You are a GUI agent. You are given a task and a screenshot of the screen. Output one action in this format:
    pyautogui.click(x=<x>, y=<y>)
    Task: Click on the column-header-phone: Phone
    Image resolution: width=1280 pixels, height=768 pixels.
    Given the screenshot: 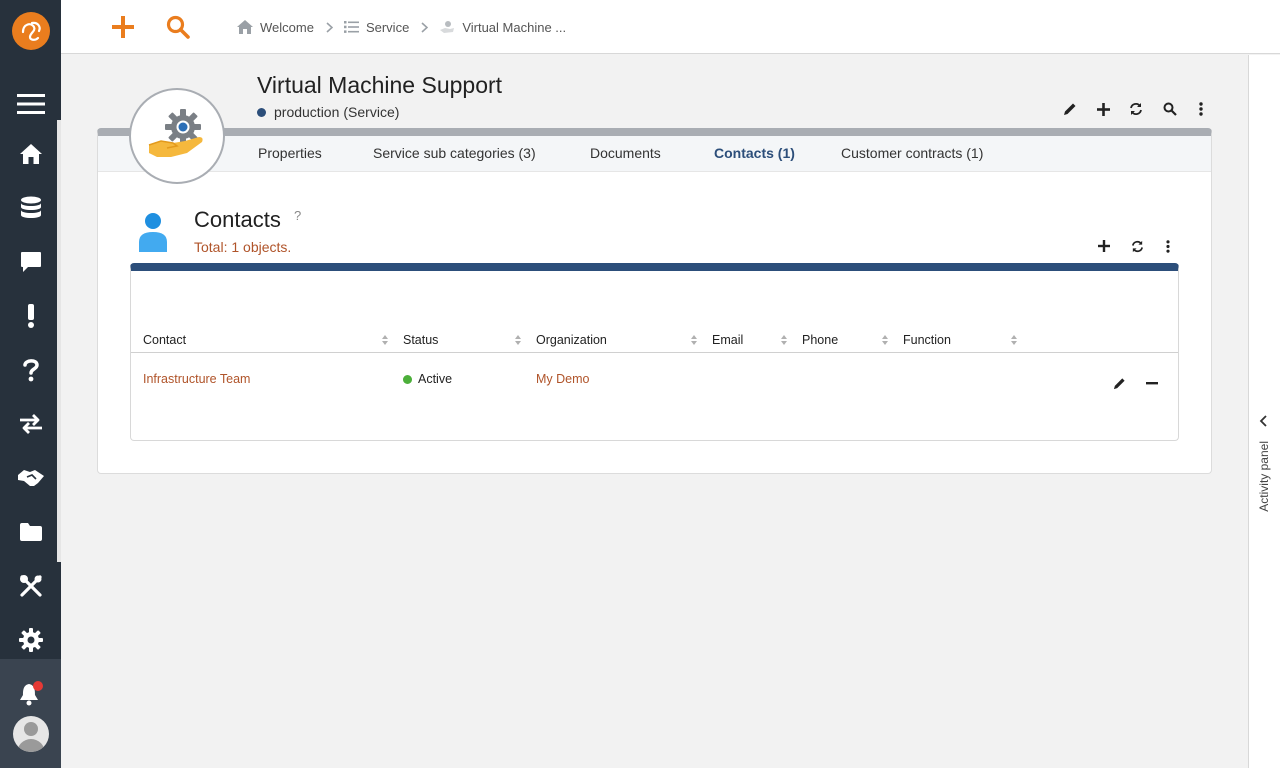 What is the action you would take?
    pyautogui.click(x=820, y=340)
    